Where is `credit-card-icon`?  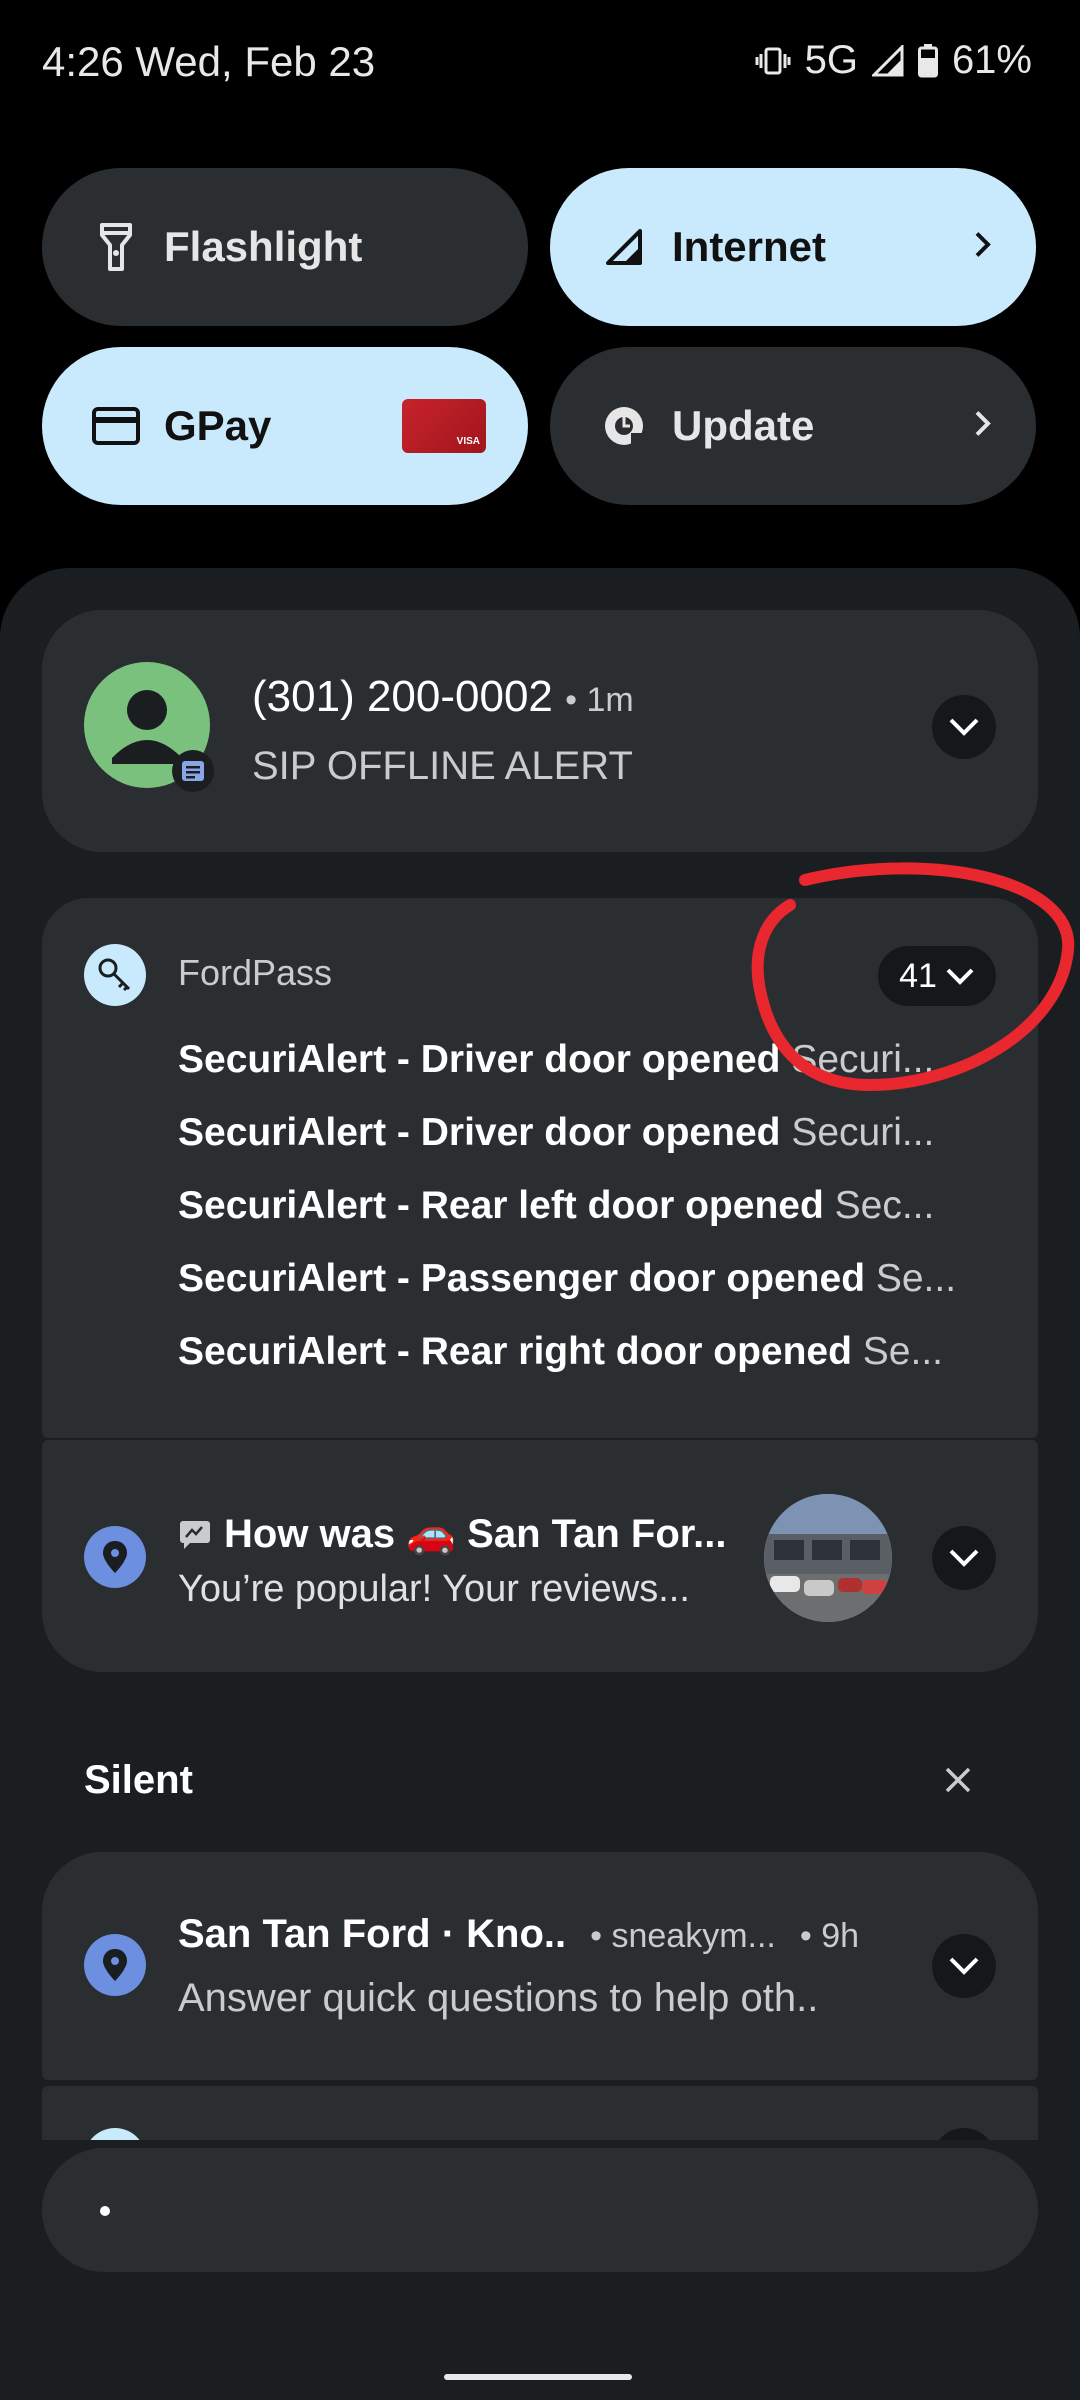 credit-card-icon is located at coordinates (116, 426).